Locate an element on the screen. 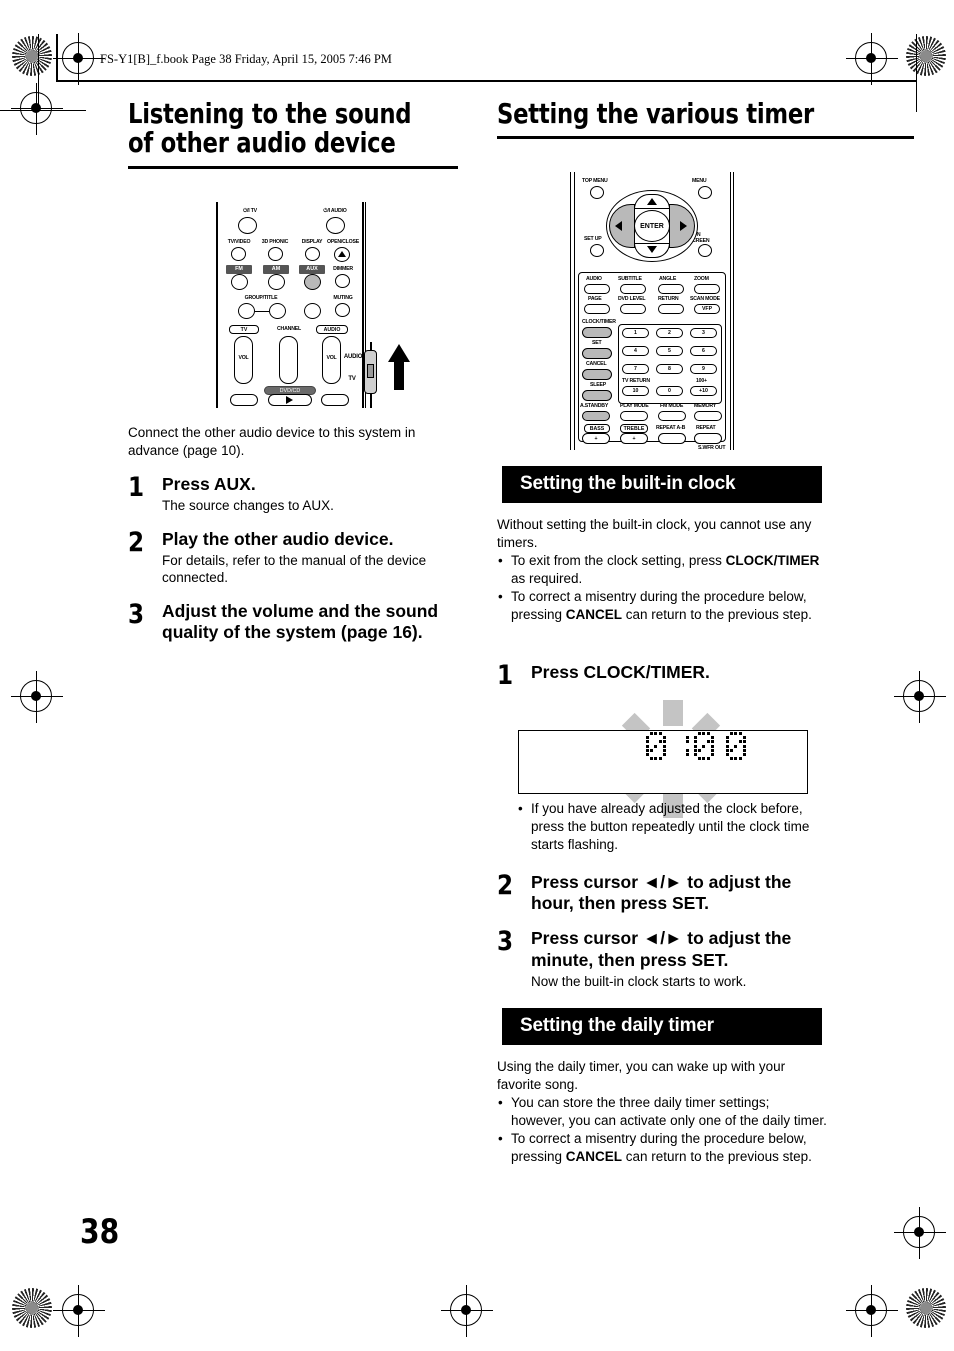 Image resolution: width=954 pixels, height=1351 pixels. registration-mark-tr is located at coordinates (872, 59).